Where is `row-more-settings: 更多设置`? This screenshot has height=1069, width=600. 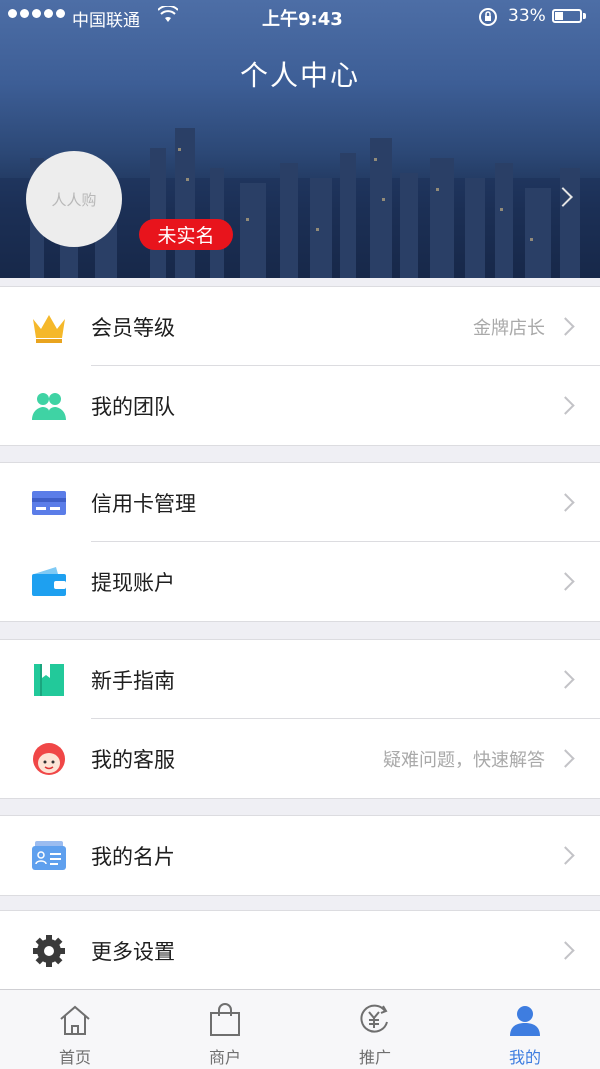 row-more-settings: 更多设置 is located at coordinates (300, 950).